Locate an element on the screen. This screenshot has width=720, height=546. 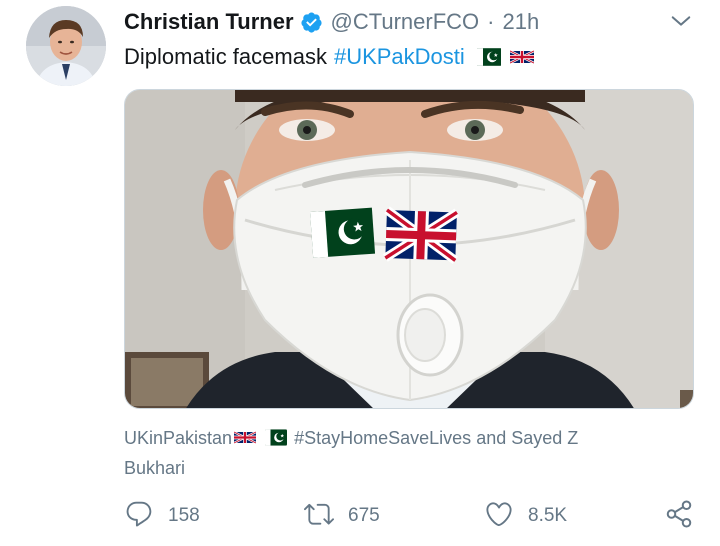
tweet-actions: 158 675 8.5K is located at coordinates (411, 516).